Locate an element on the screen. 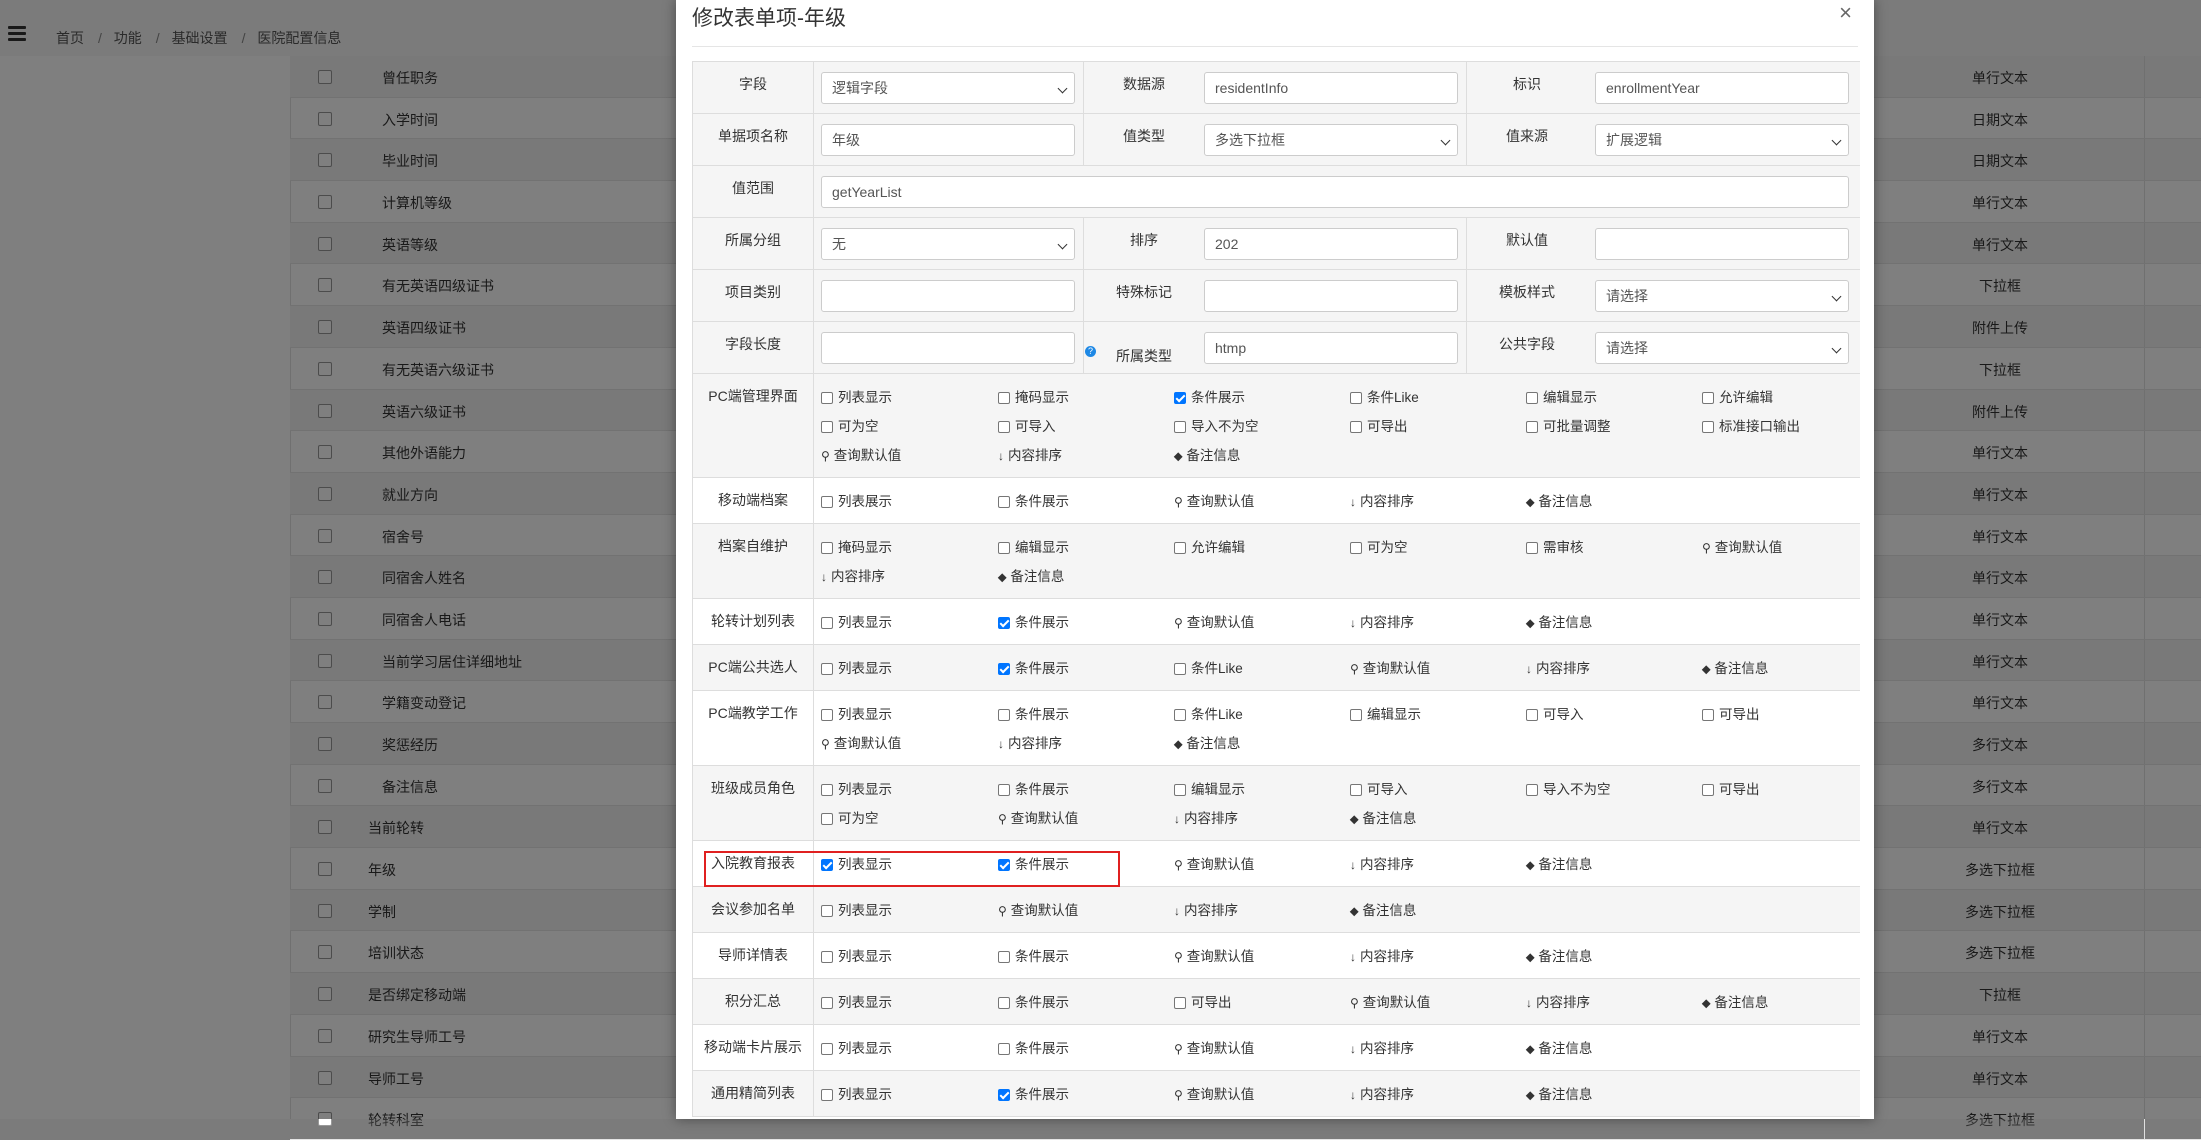 The width and height of the screenshot is (2201, 1140). range-input: getYearList is located at coordinates (1335, 192).